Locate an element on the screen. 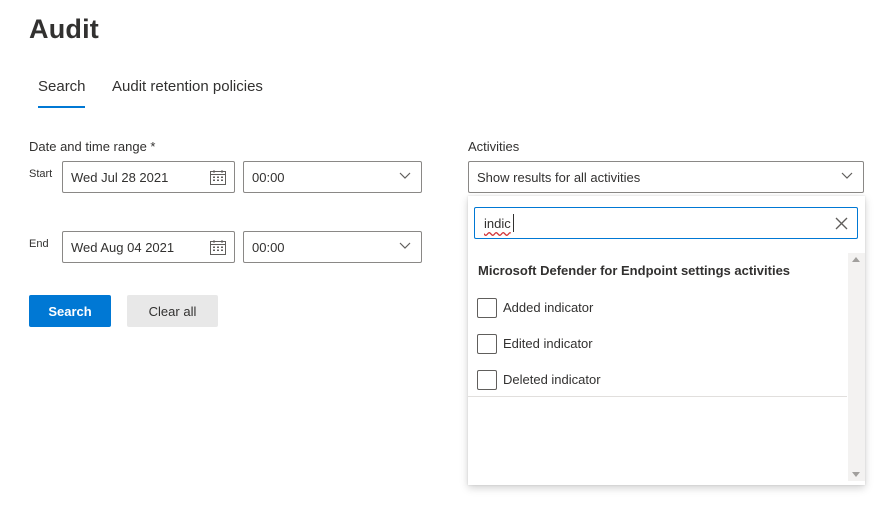  search-query-text: indic is located at coordinates (497, 223).